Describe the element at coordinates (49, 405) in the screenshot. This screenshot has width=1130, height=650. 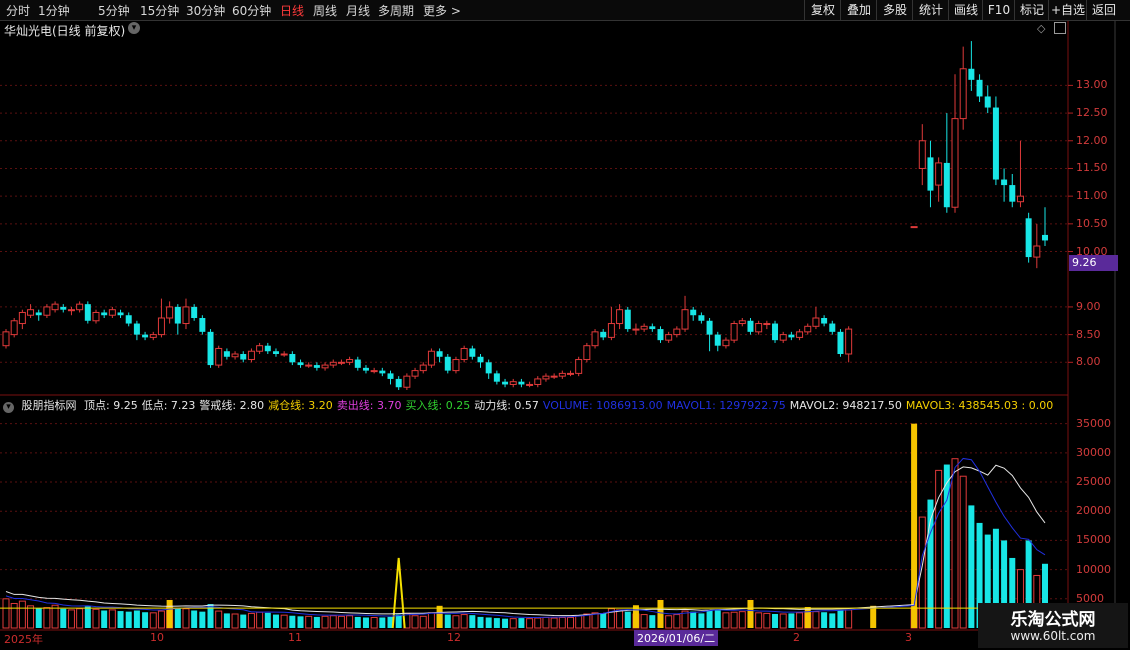
I see `indicator-name: 股朋指标网` at that location.